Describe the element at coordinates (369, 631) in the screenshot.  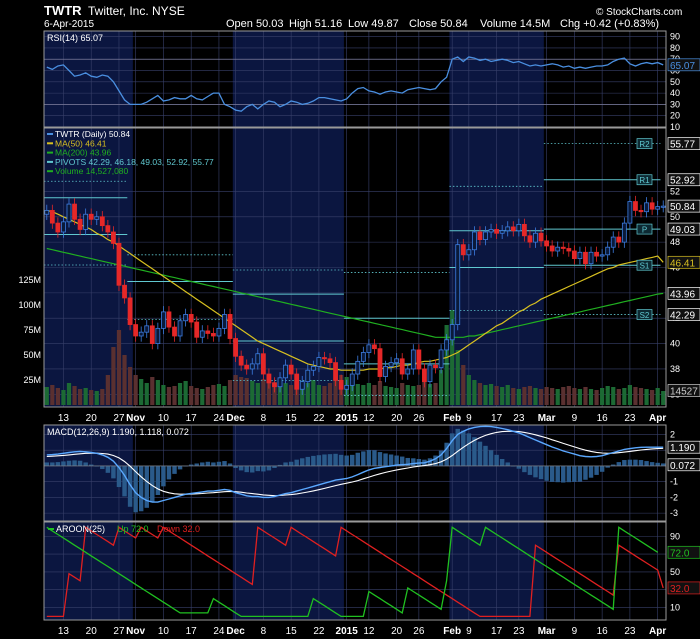
I see `x-axis-lower-tick-label: 12` at that location.